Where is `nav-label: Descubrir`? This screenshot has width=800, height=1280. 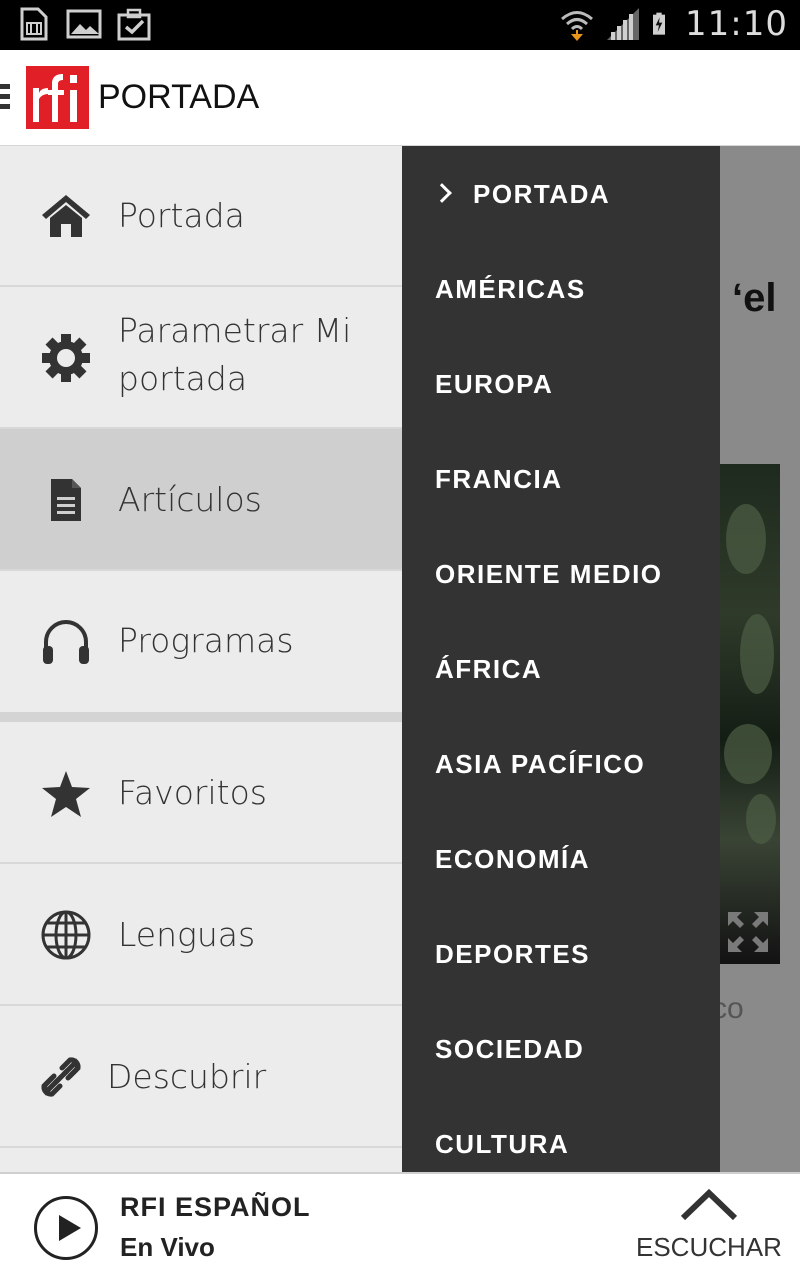
nav-label: Descubrir is located at coordinates (187, 1076).